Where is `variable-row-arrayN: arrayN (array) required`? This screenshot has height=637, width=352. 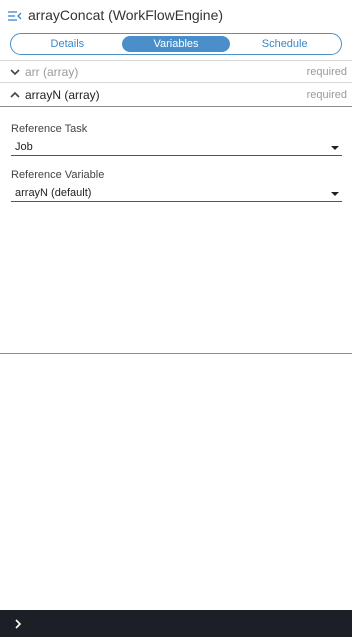 variable-row-arrayN: arrayN (array) required is located at coordinates (176, 95).